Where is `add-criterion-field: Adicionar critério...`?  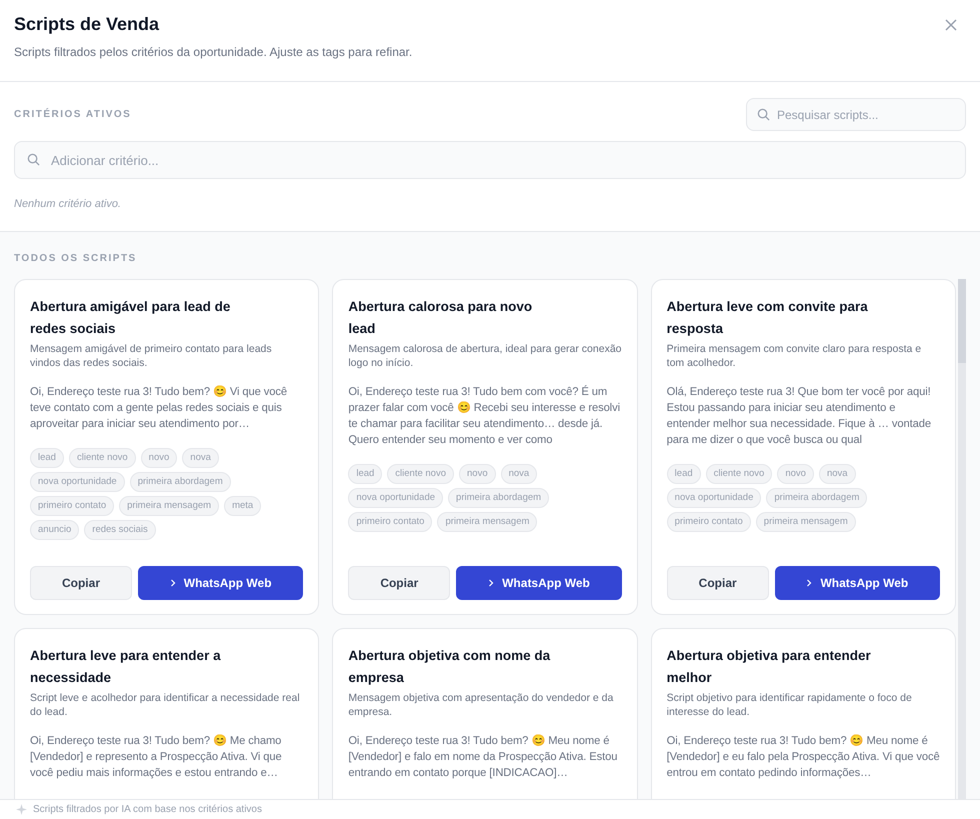 add-criterion-field: Adicionar critério... is located at coordinates (490, 160).